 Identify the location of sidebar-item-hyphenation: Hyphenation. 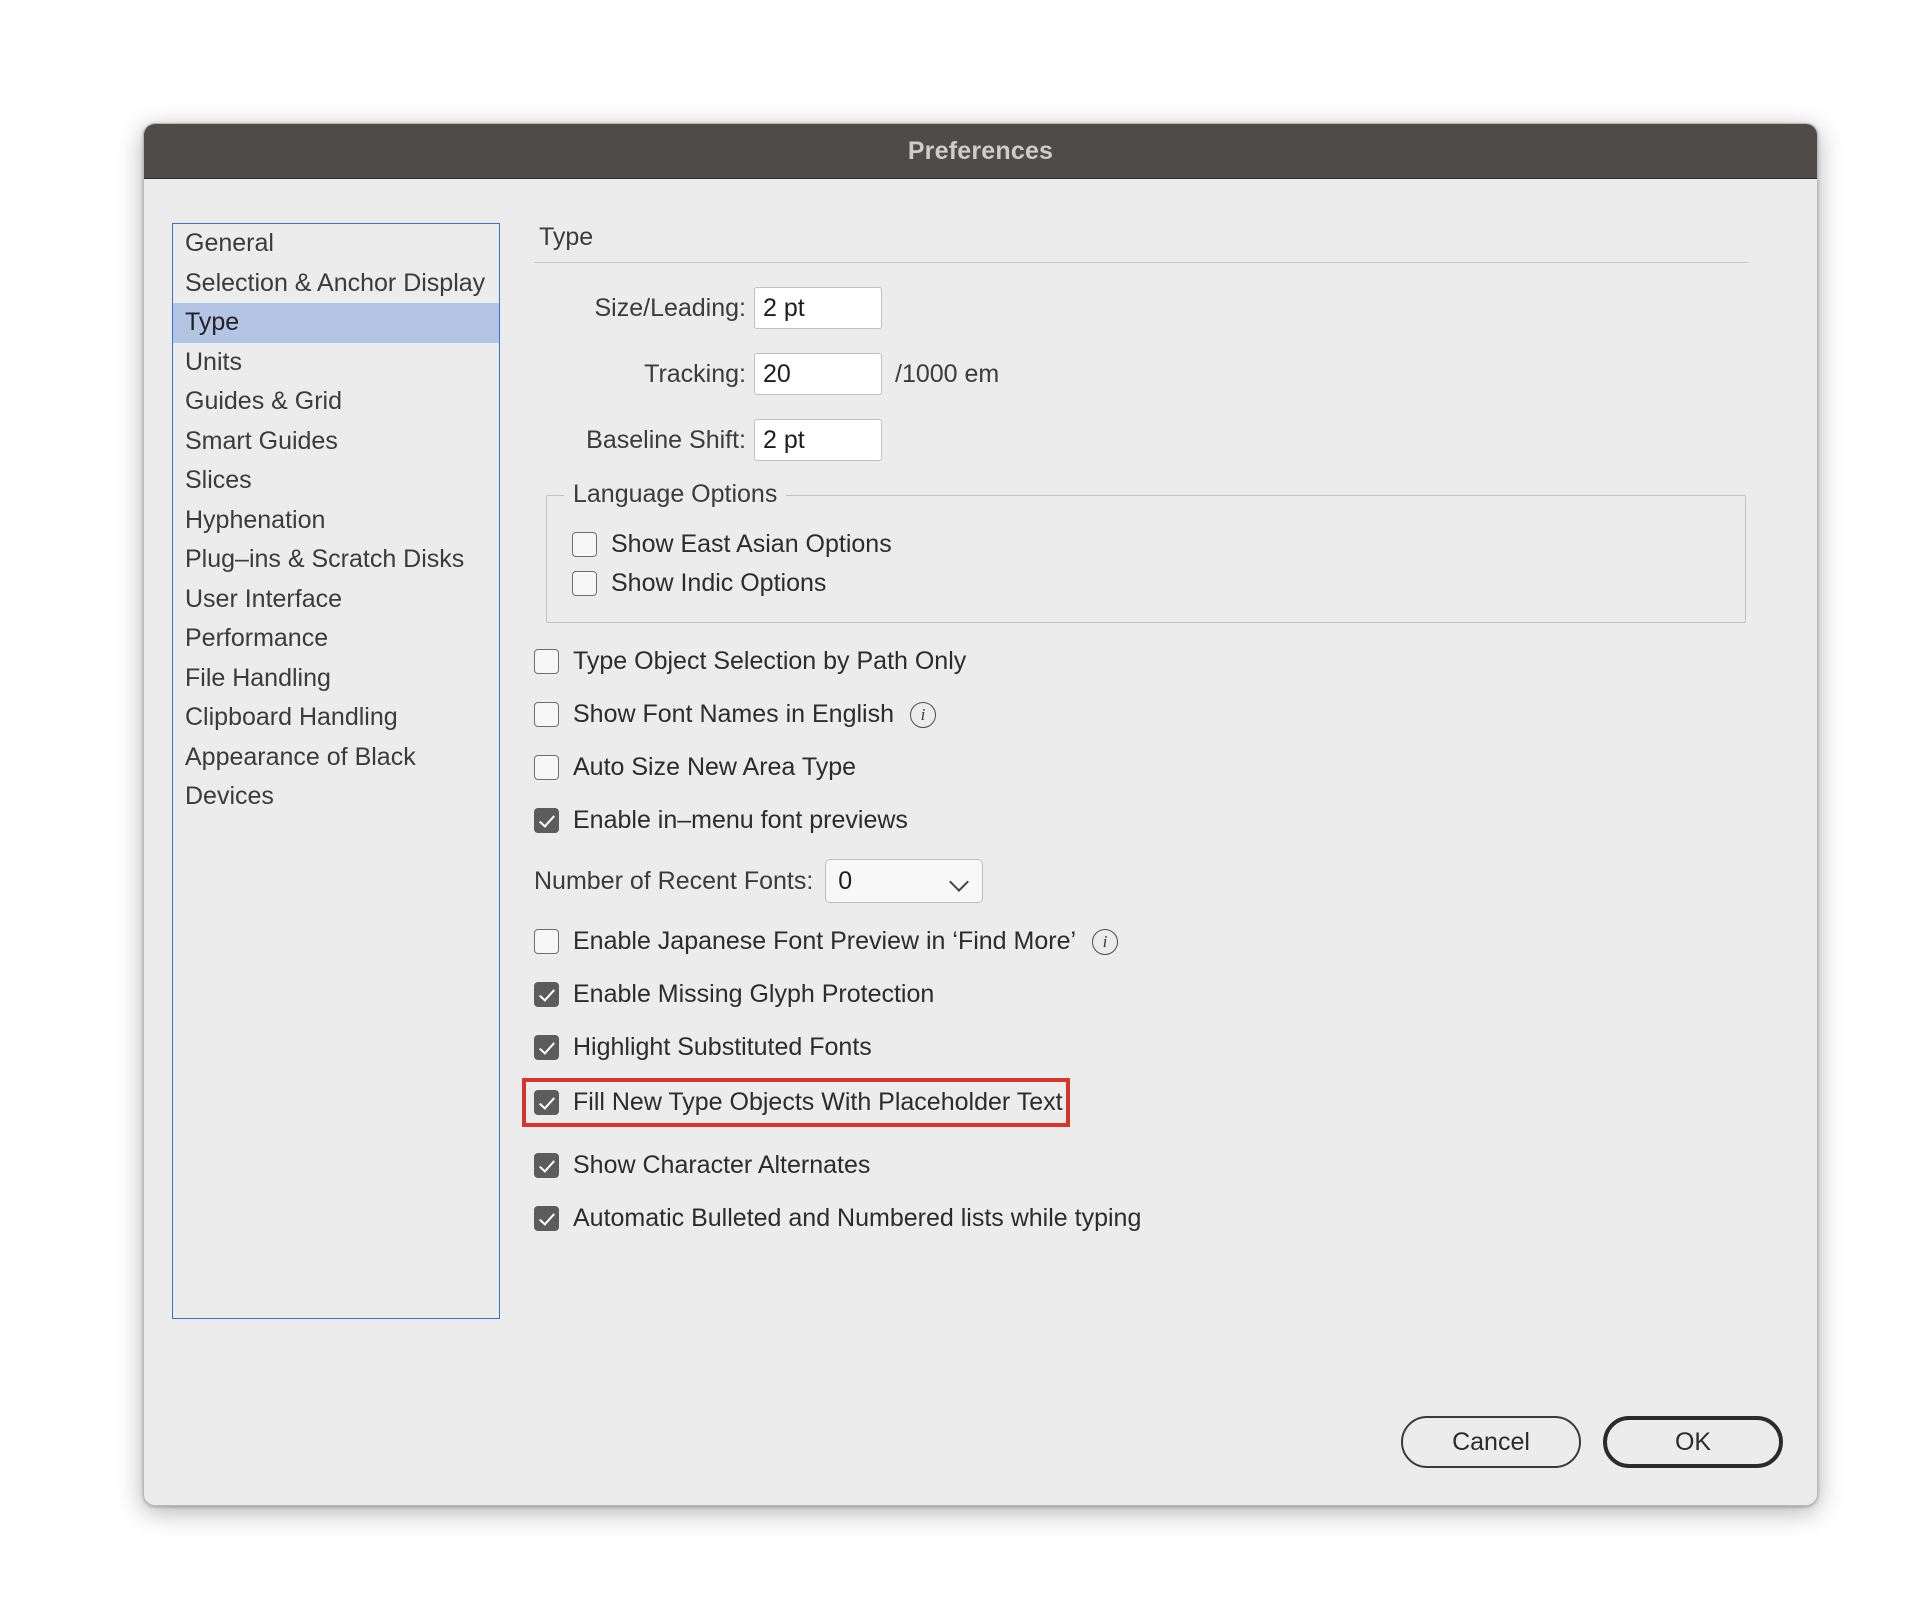
(336, 521).